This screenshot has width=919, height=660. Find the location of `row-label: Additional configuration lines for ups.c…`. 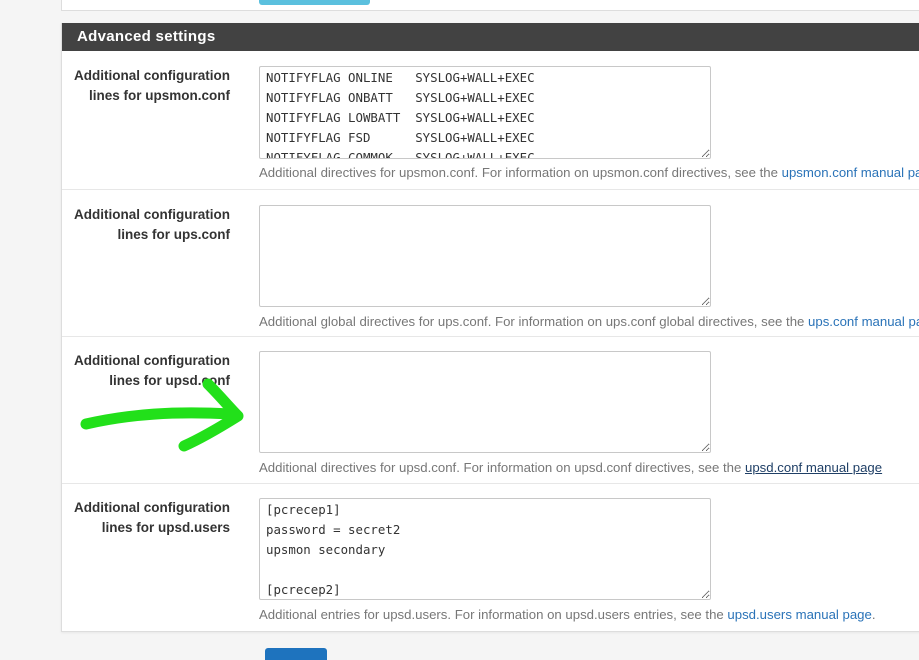

row-label: Additional configuration lines for ups.c… is located at coordinates (152, 224).